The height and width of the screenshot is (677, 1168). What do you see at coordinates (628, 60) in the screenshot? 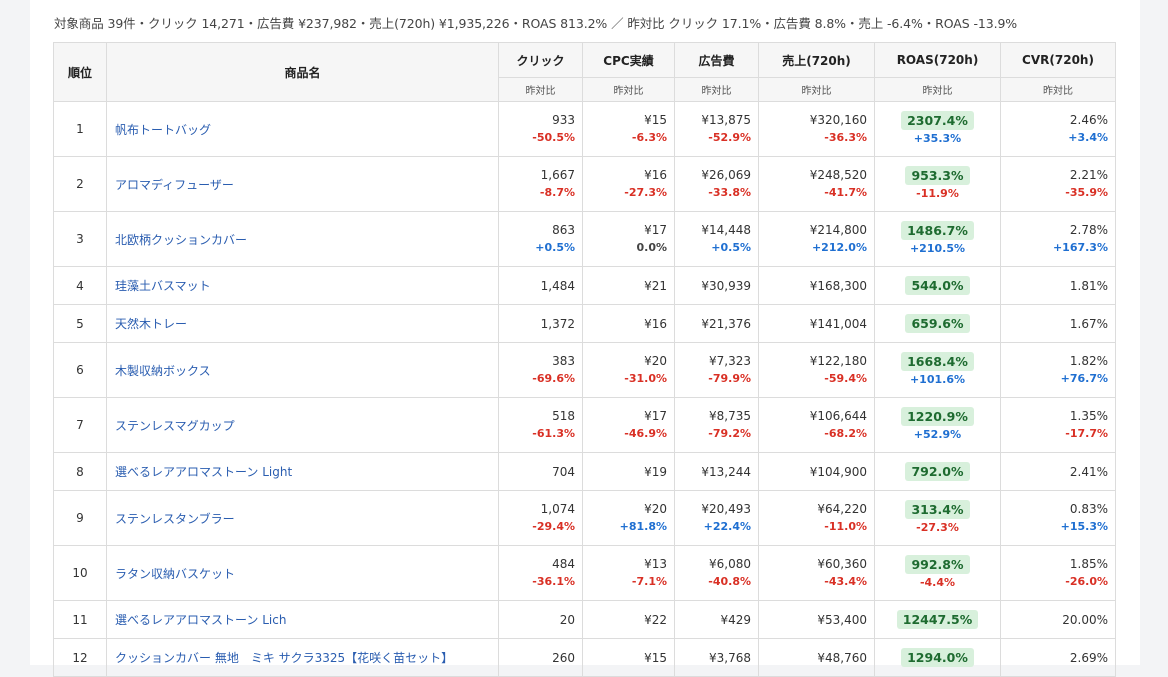
I see `header-cpc: CPC実績` at bounding box center [628, 60].